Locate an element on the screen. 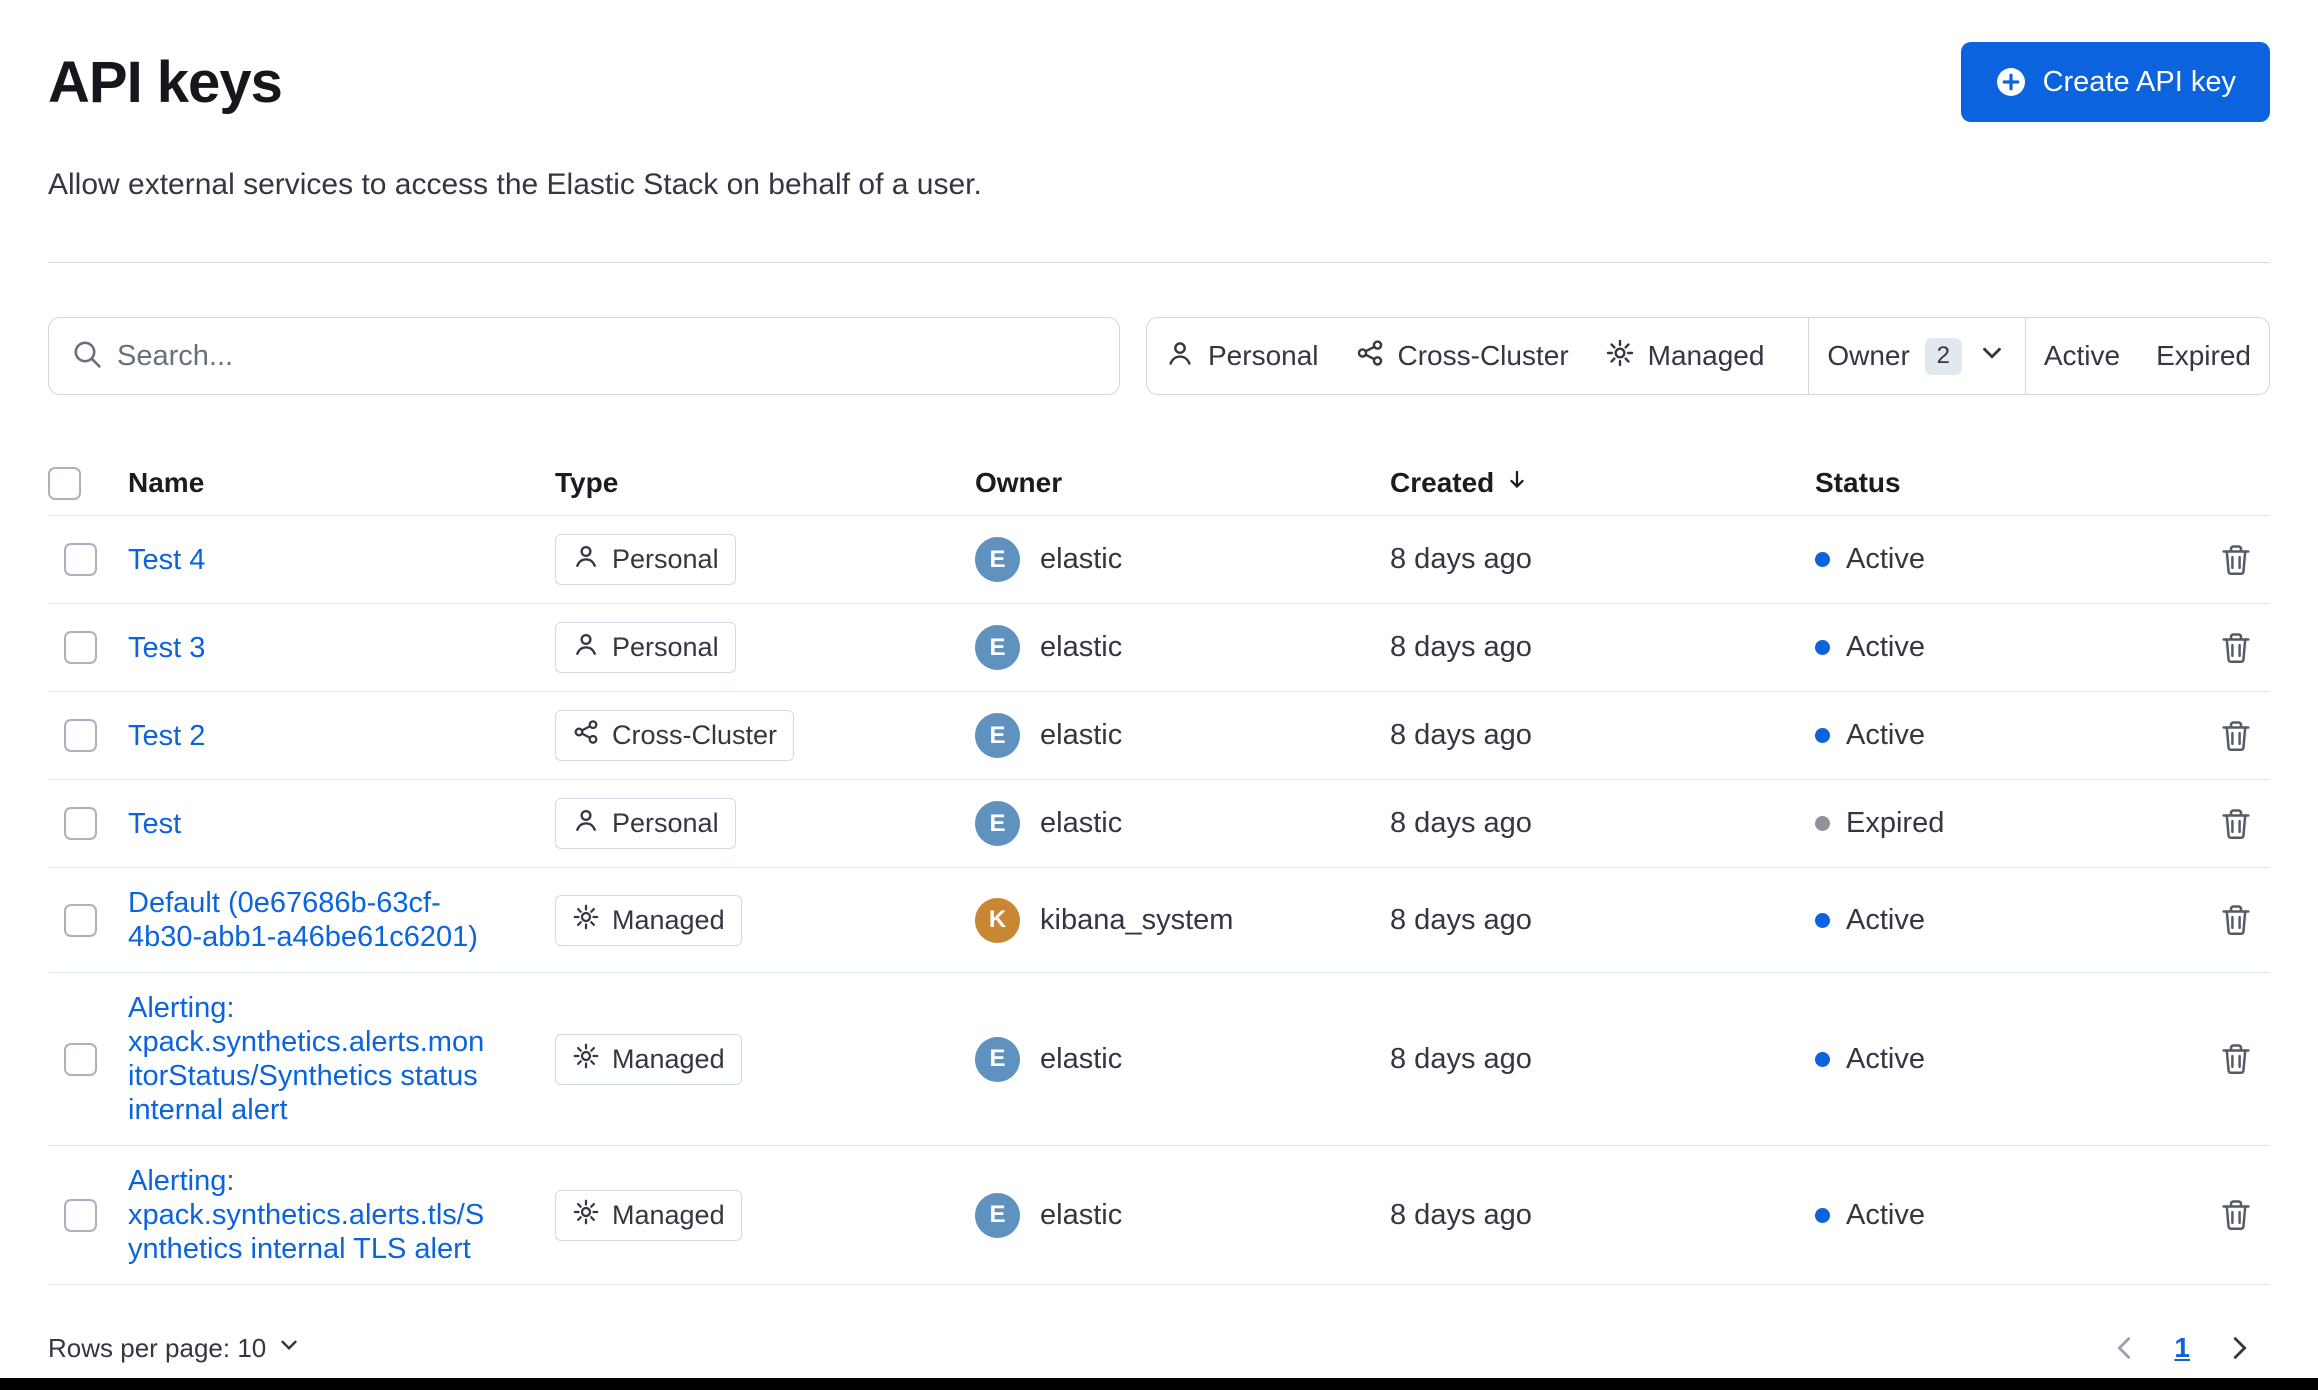  previous-page-button is located at coordinates (2125, 1348).